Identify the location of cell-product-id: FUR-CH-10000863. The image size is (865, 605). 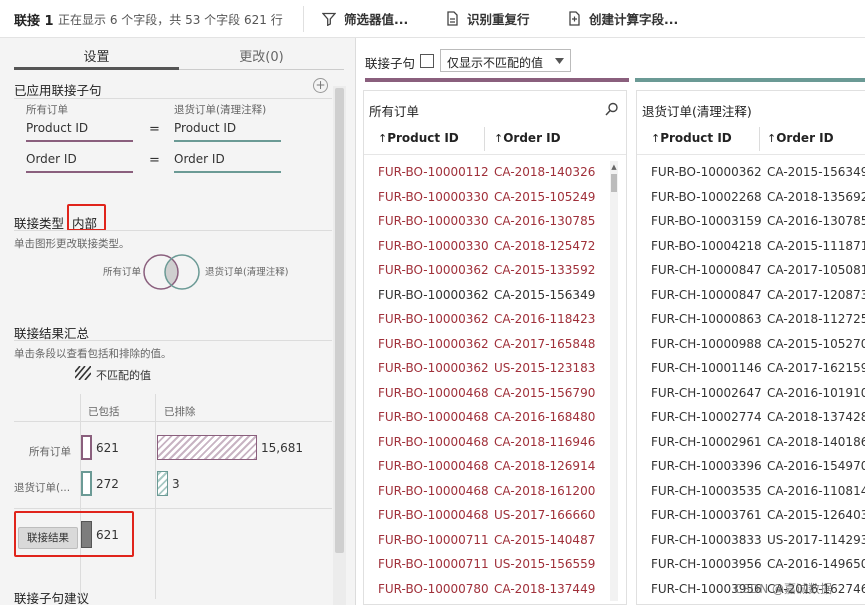
(706, 319).